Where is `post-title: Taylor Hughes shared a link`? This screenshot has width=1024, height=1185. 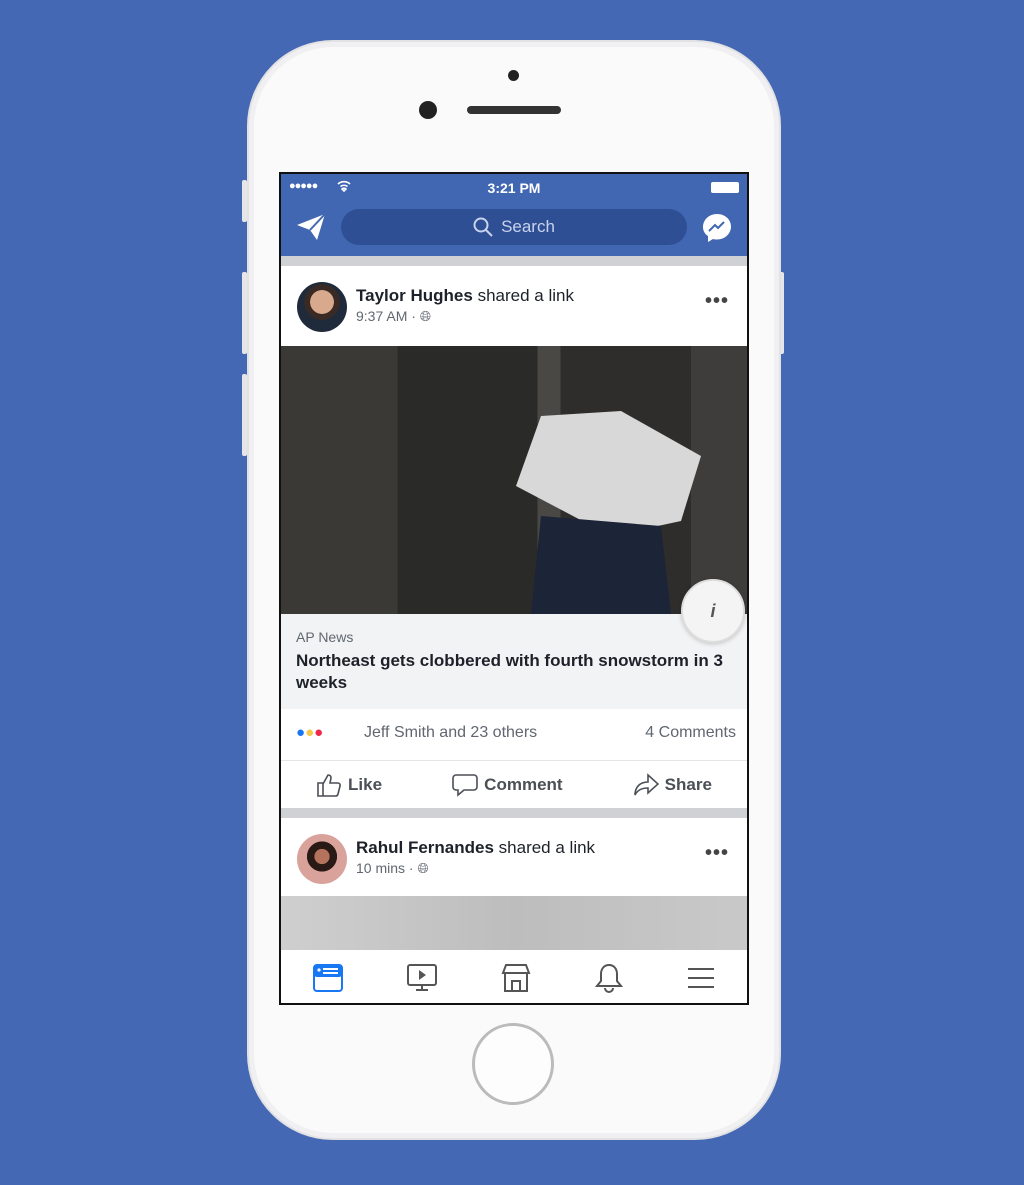
post-title: Taylor Hughes shared a link is located at coordinates (465, 296).